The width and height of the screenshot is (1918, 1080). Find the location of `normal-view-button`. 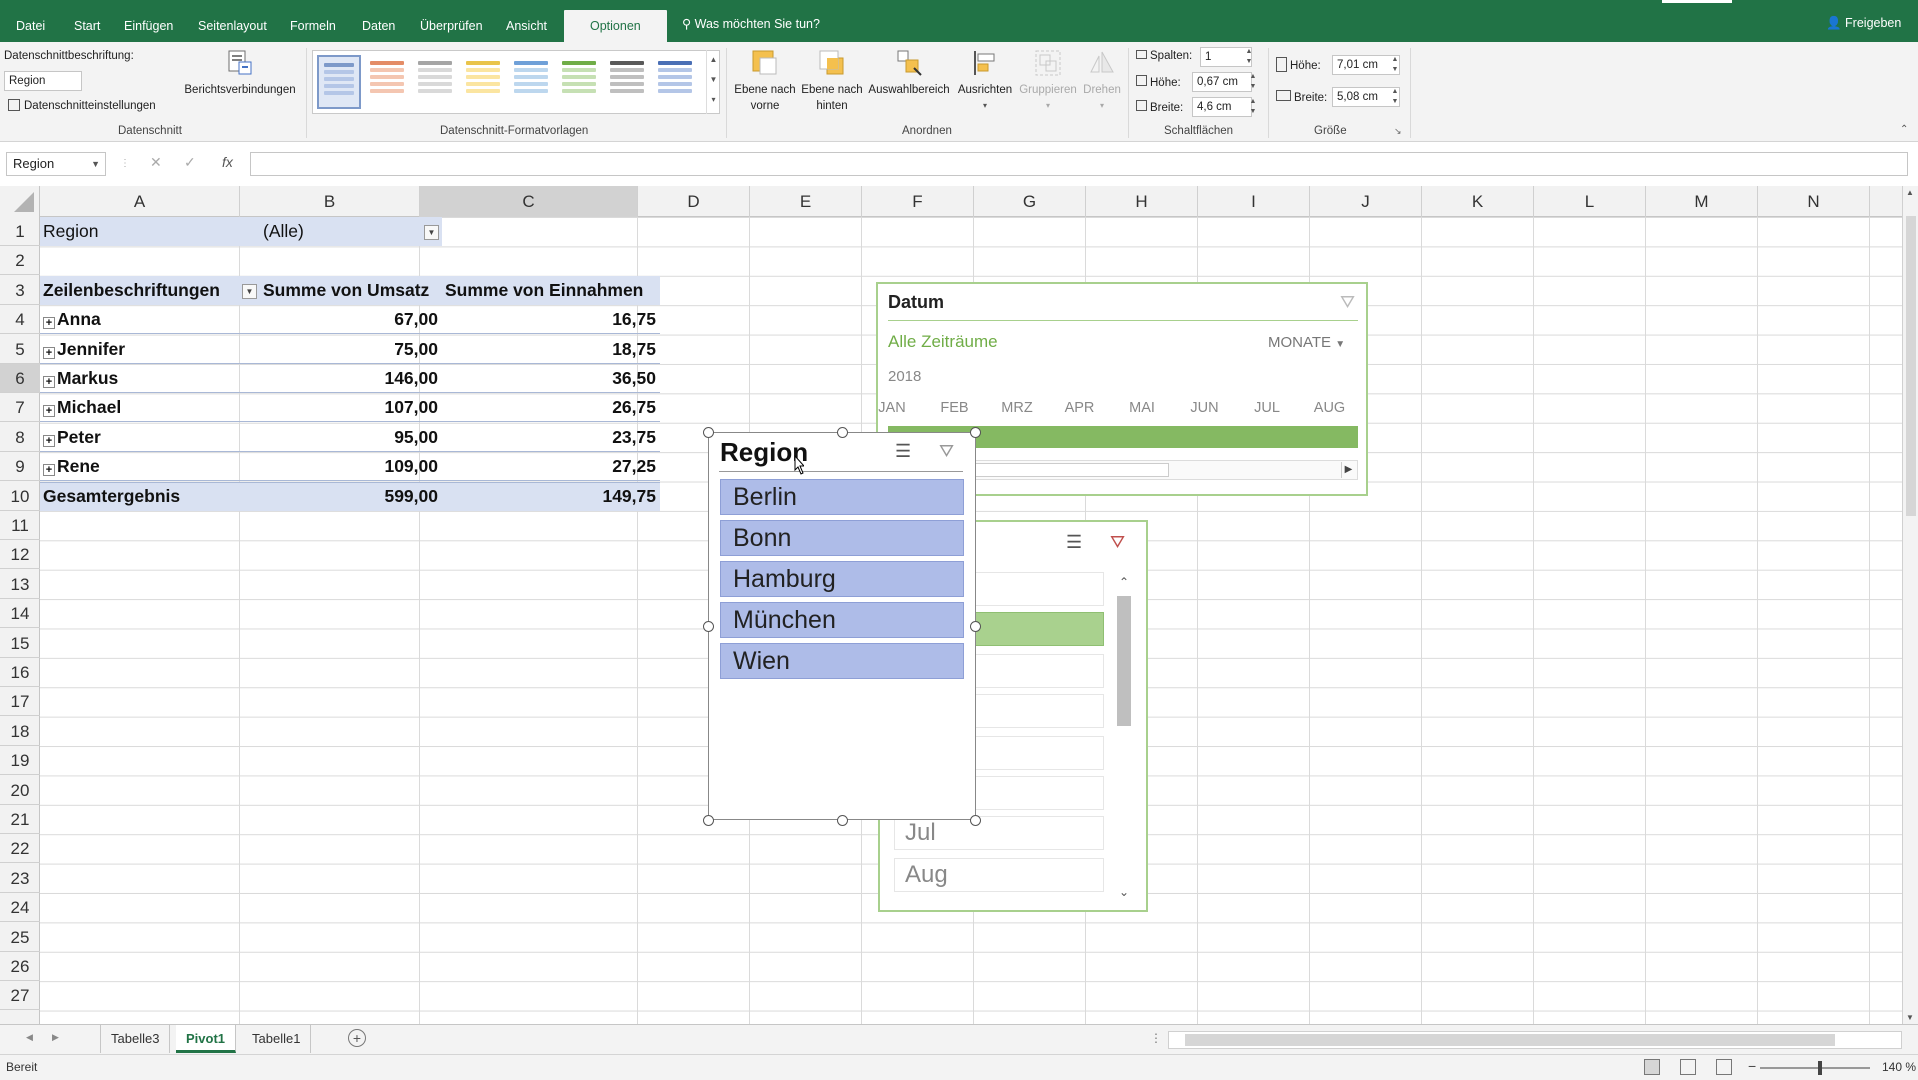

normal-view-button is located at coordinates (1652, 1067).